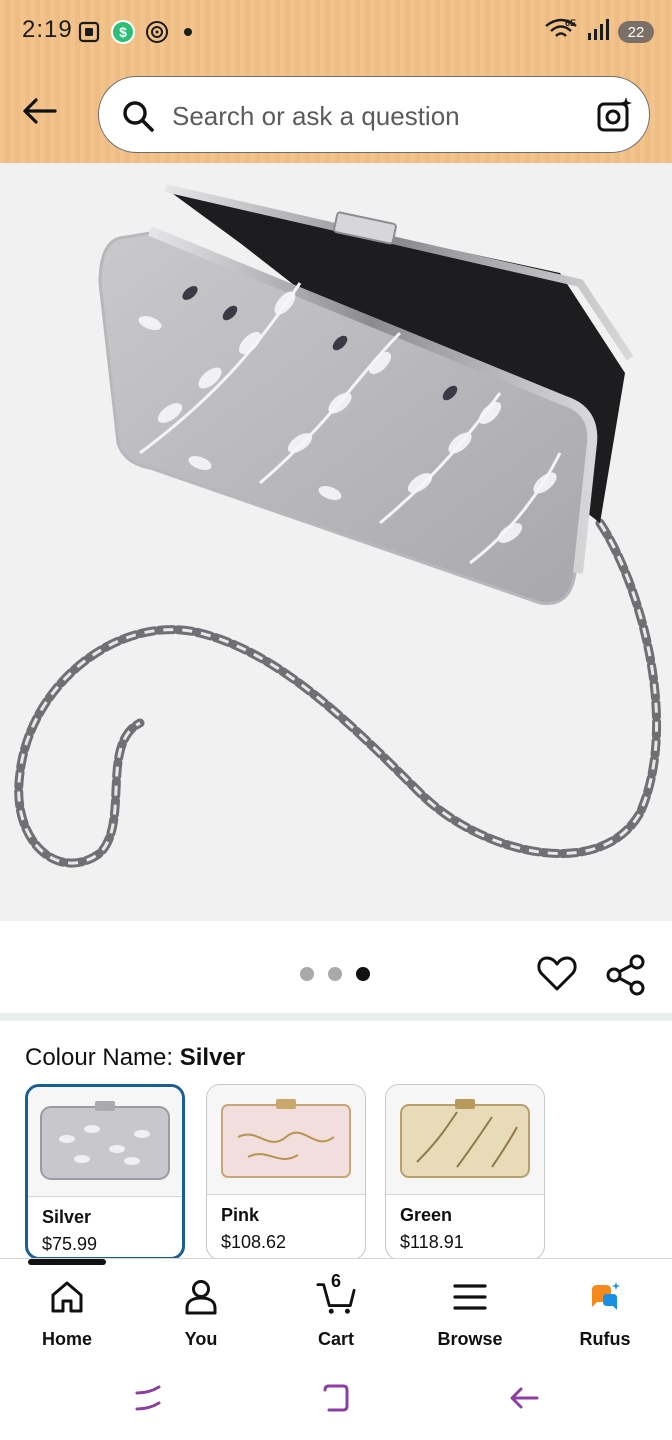  What do you see at coordinates (157, 32) in the screenshot?
I see `at-sign-icon` at bounding box center [157, 32].